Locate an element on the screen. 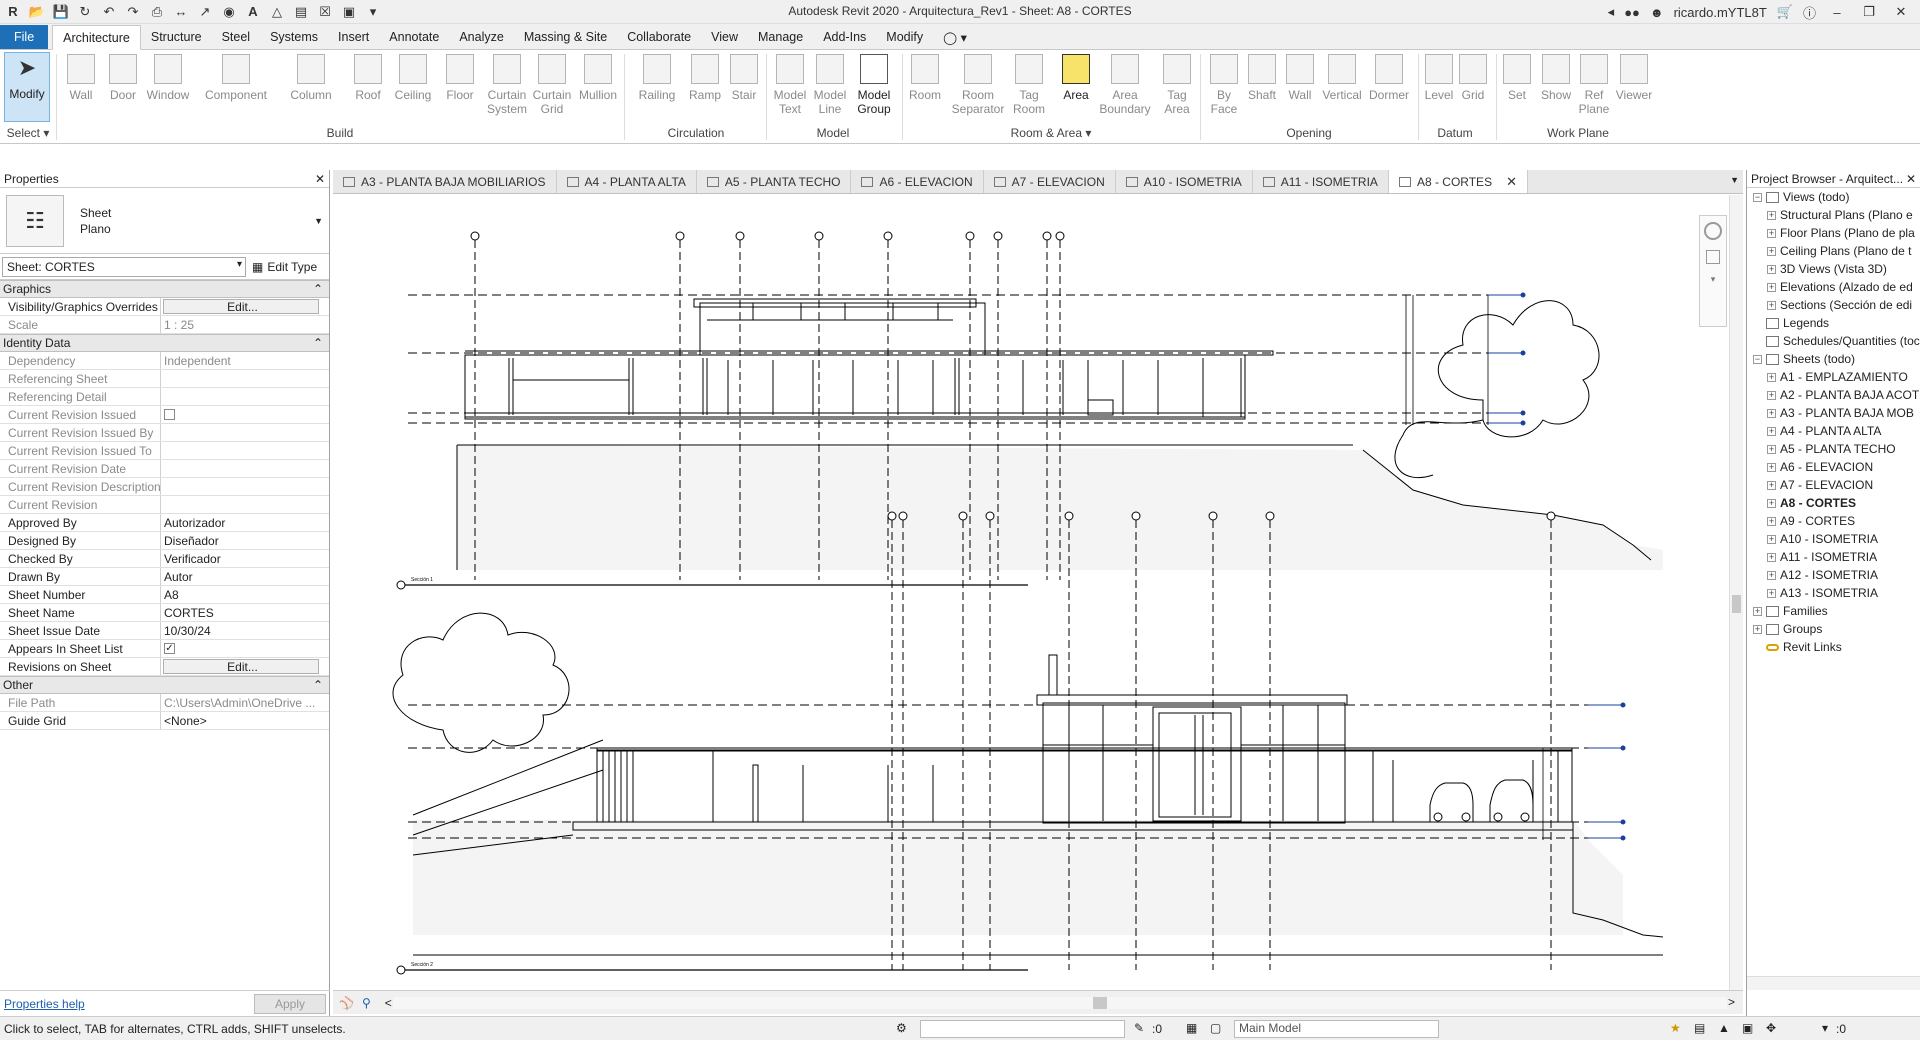 The width and height of the screenshot is (1920, 1040). design-option-dropdown: Main Model is located at coordinates (1336, 1029).